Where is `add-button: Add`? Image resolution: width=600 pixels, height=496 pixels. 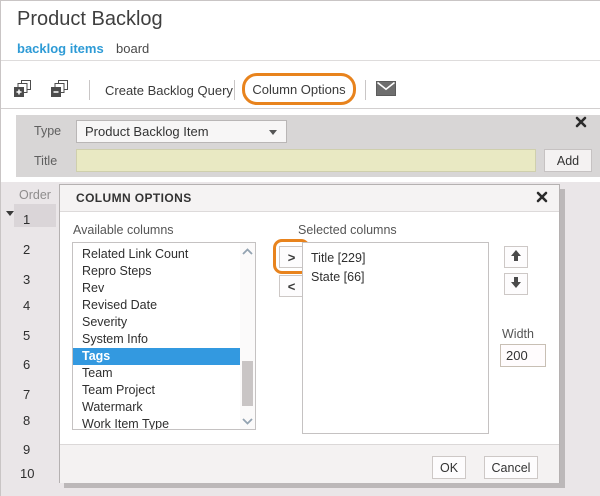 add-button: Add is located at coordinates (568, 160).